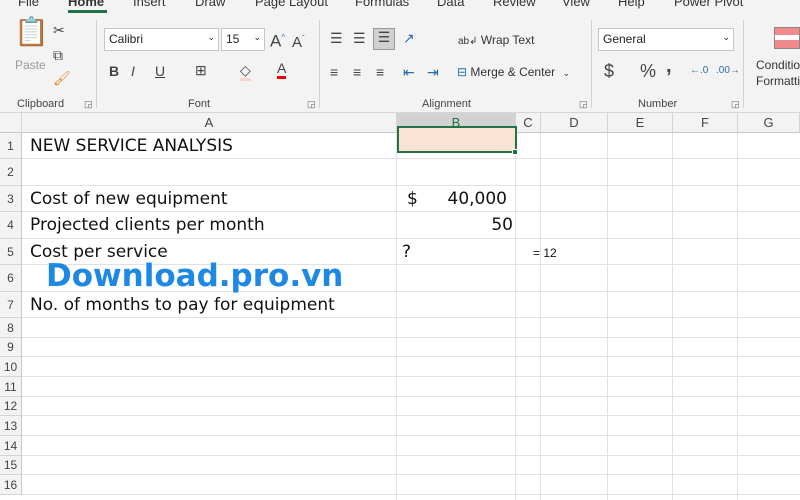 Image resolution: width=800 pixels, height=500 pixels. Describe the element at coordinates (648, 71) in the screenshot. I see `percent-button: %` at that location.